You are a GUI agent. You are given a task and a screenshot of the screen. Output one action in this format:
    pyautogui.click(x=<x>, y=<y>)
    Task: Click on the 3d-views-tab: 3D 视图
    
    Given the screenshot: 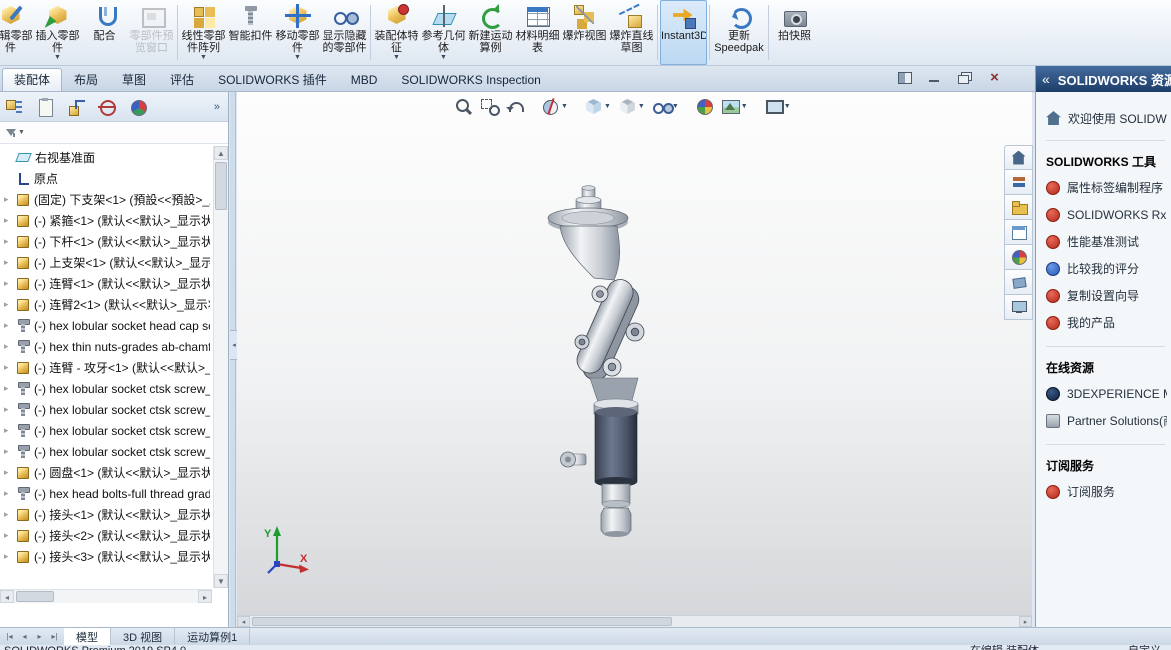 What is the action you would take?
    pyautogui.click(x=143, y=636)
    